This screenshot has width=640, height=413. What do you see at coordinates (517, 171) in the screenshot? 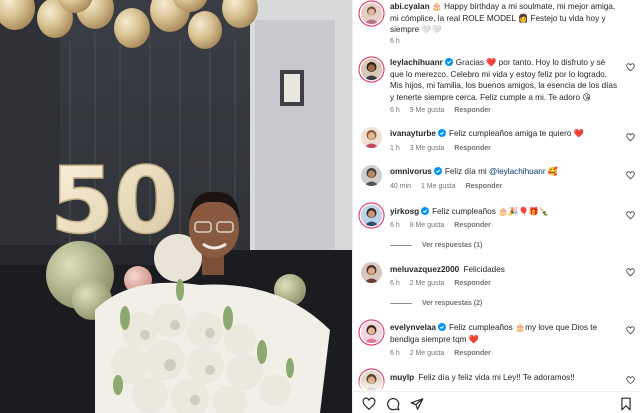
I see `mention-link: @leylachihuanr` at bounding box center [517, 171].